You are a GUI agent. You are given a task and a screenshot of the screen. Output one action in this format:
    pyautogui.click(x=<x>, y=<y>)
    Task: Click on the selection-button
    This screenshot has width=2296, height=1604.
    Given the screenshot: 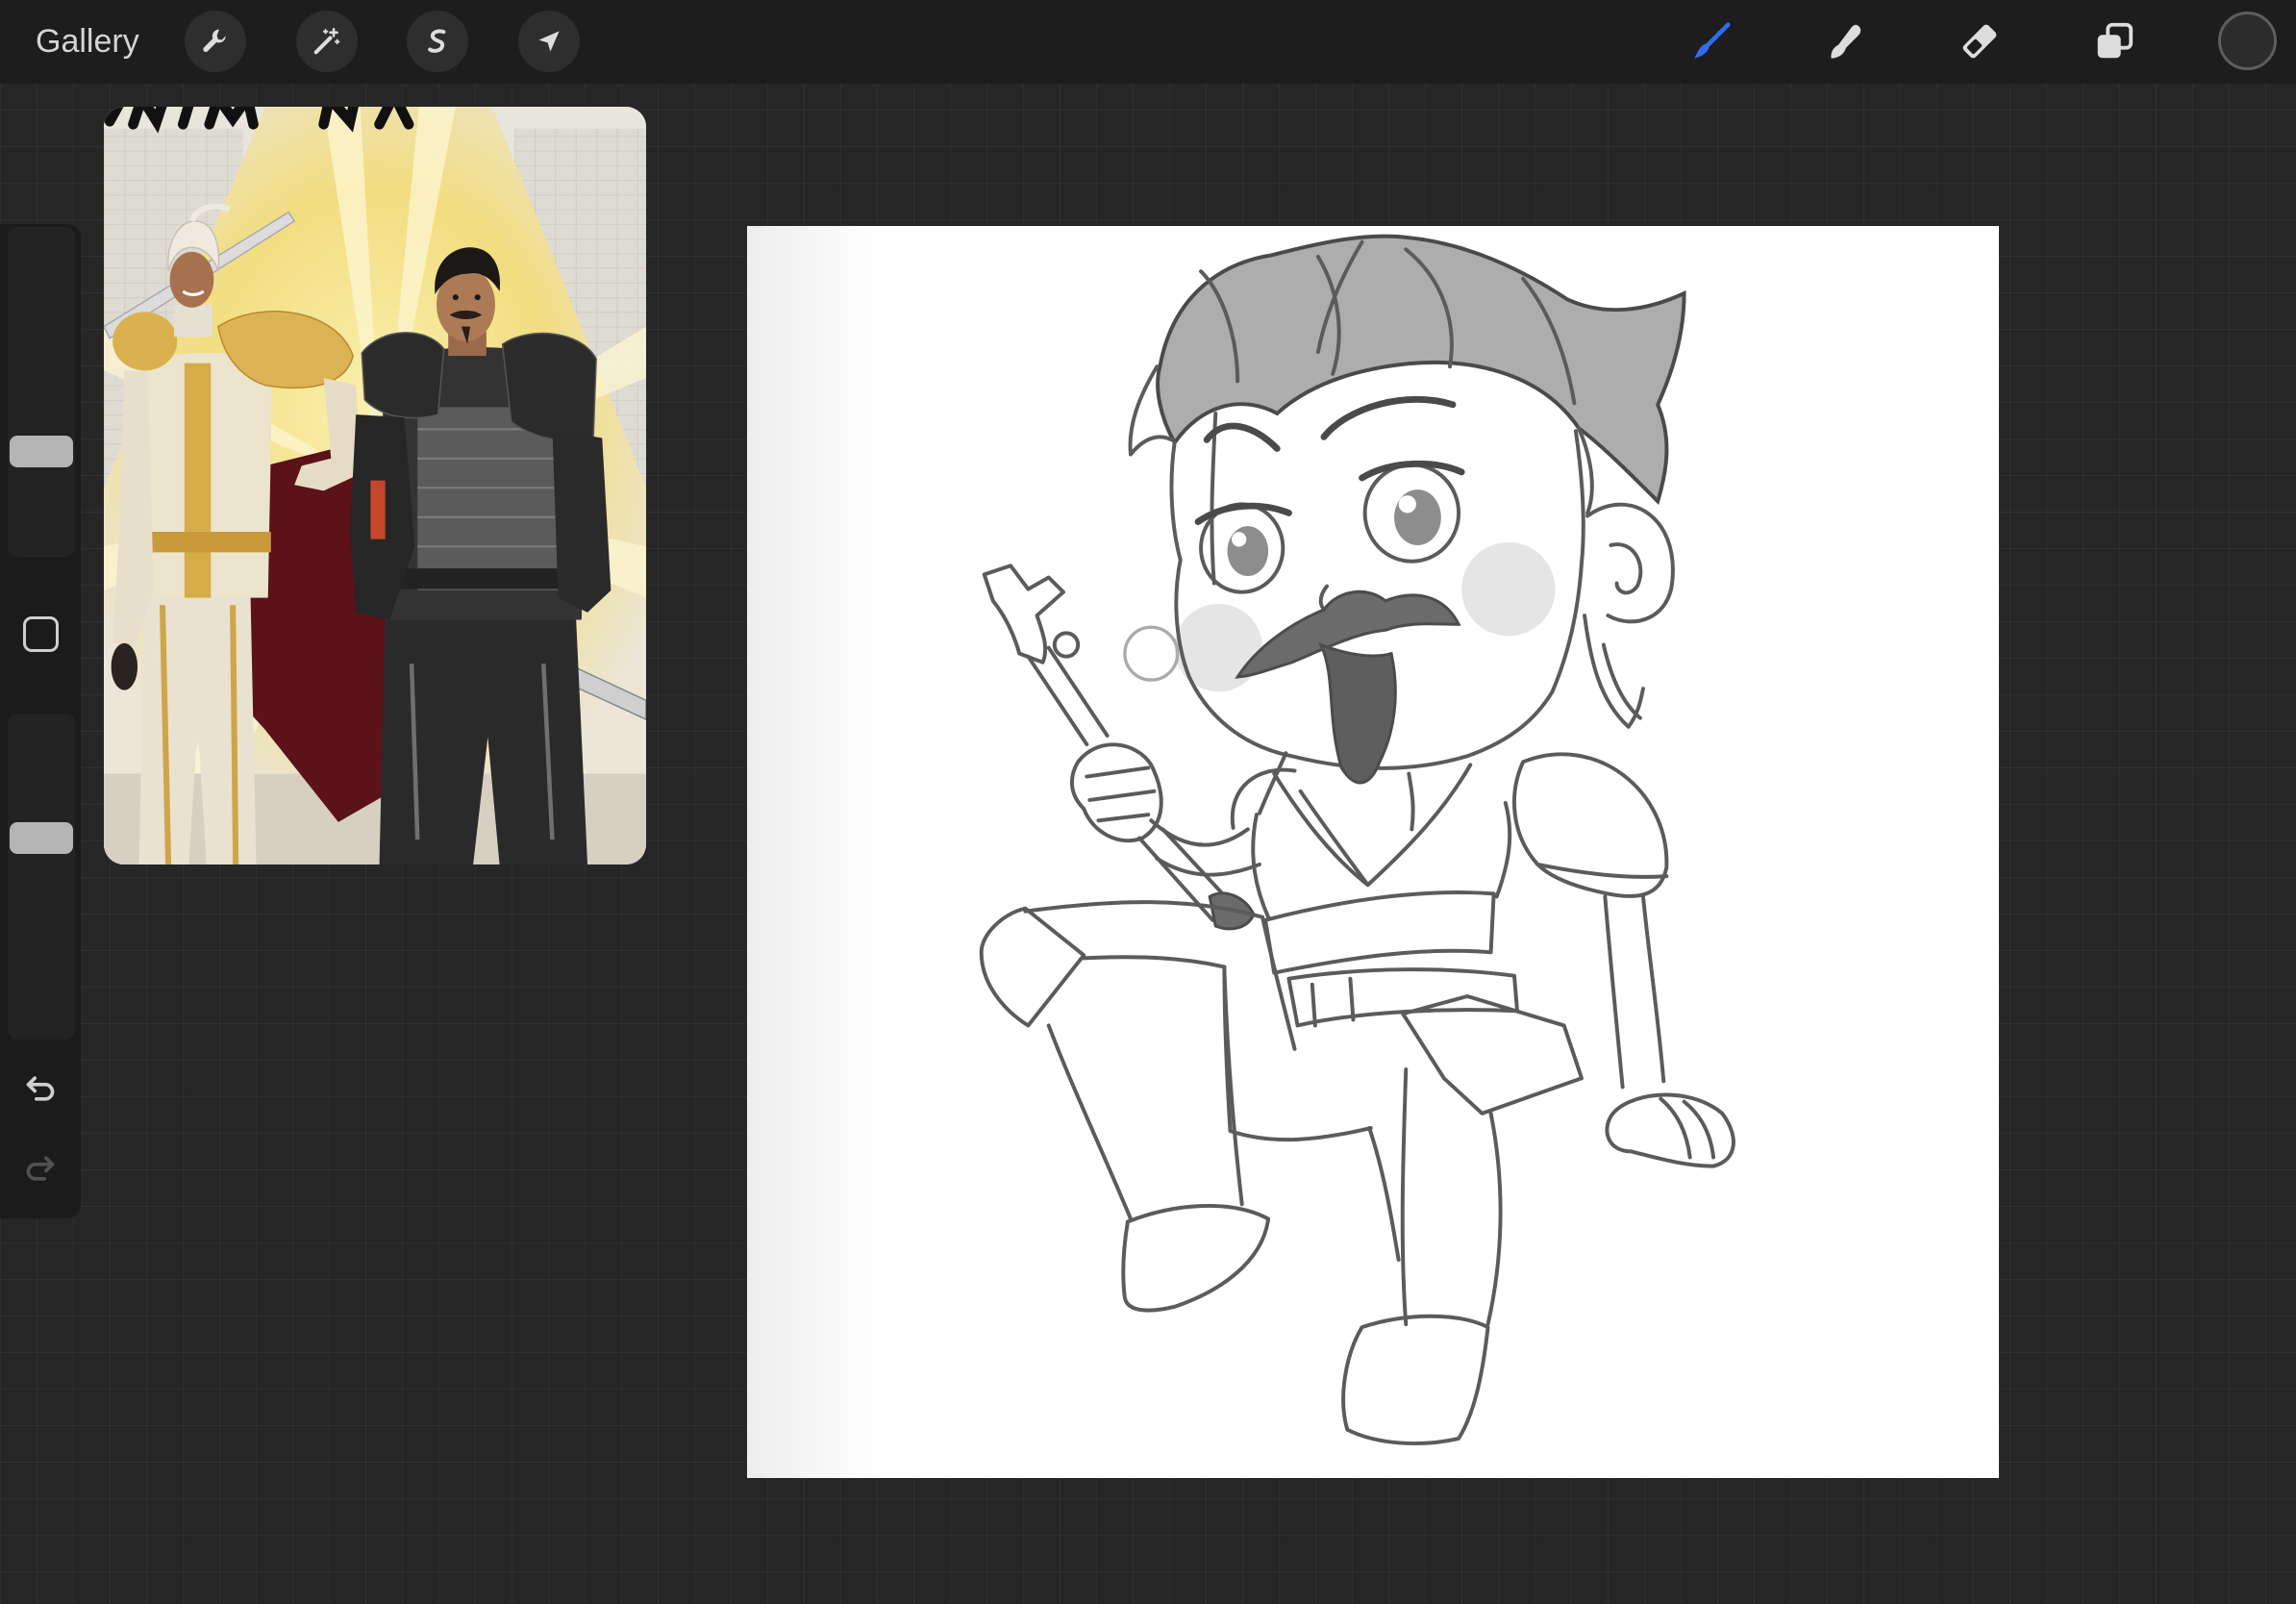 What is the action you would take?
    pyautogui.click(x=437, y=41)
    